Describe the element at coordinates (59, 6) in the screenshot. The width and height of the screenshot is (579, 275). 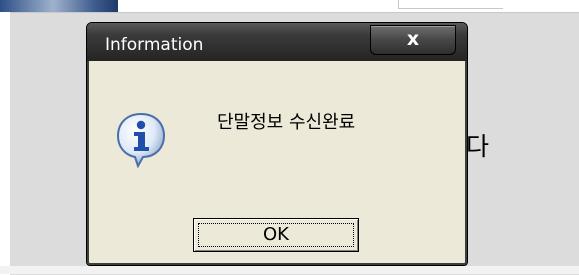
I see `background-thumbnail-image` at that location.